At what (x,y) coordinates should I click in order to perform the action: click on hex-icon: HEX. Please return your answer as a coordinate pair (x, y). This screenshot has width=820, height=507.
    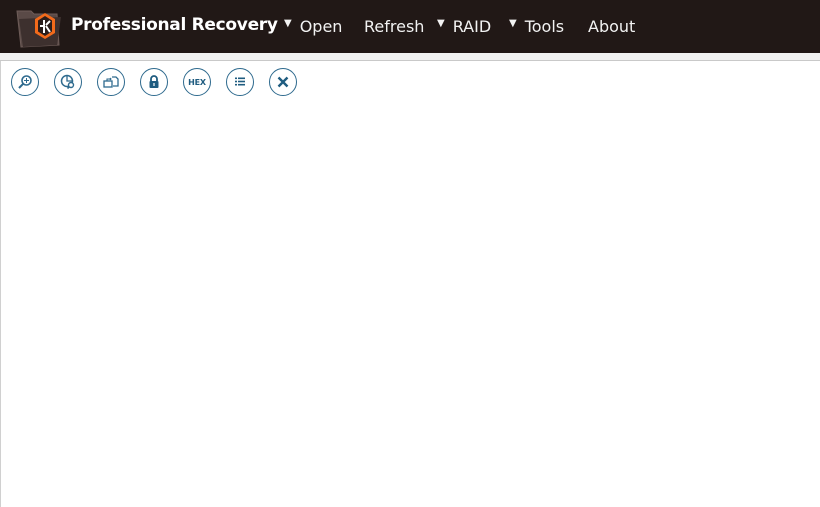
    Looking at the image, I should click on (197, 82).